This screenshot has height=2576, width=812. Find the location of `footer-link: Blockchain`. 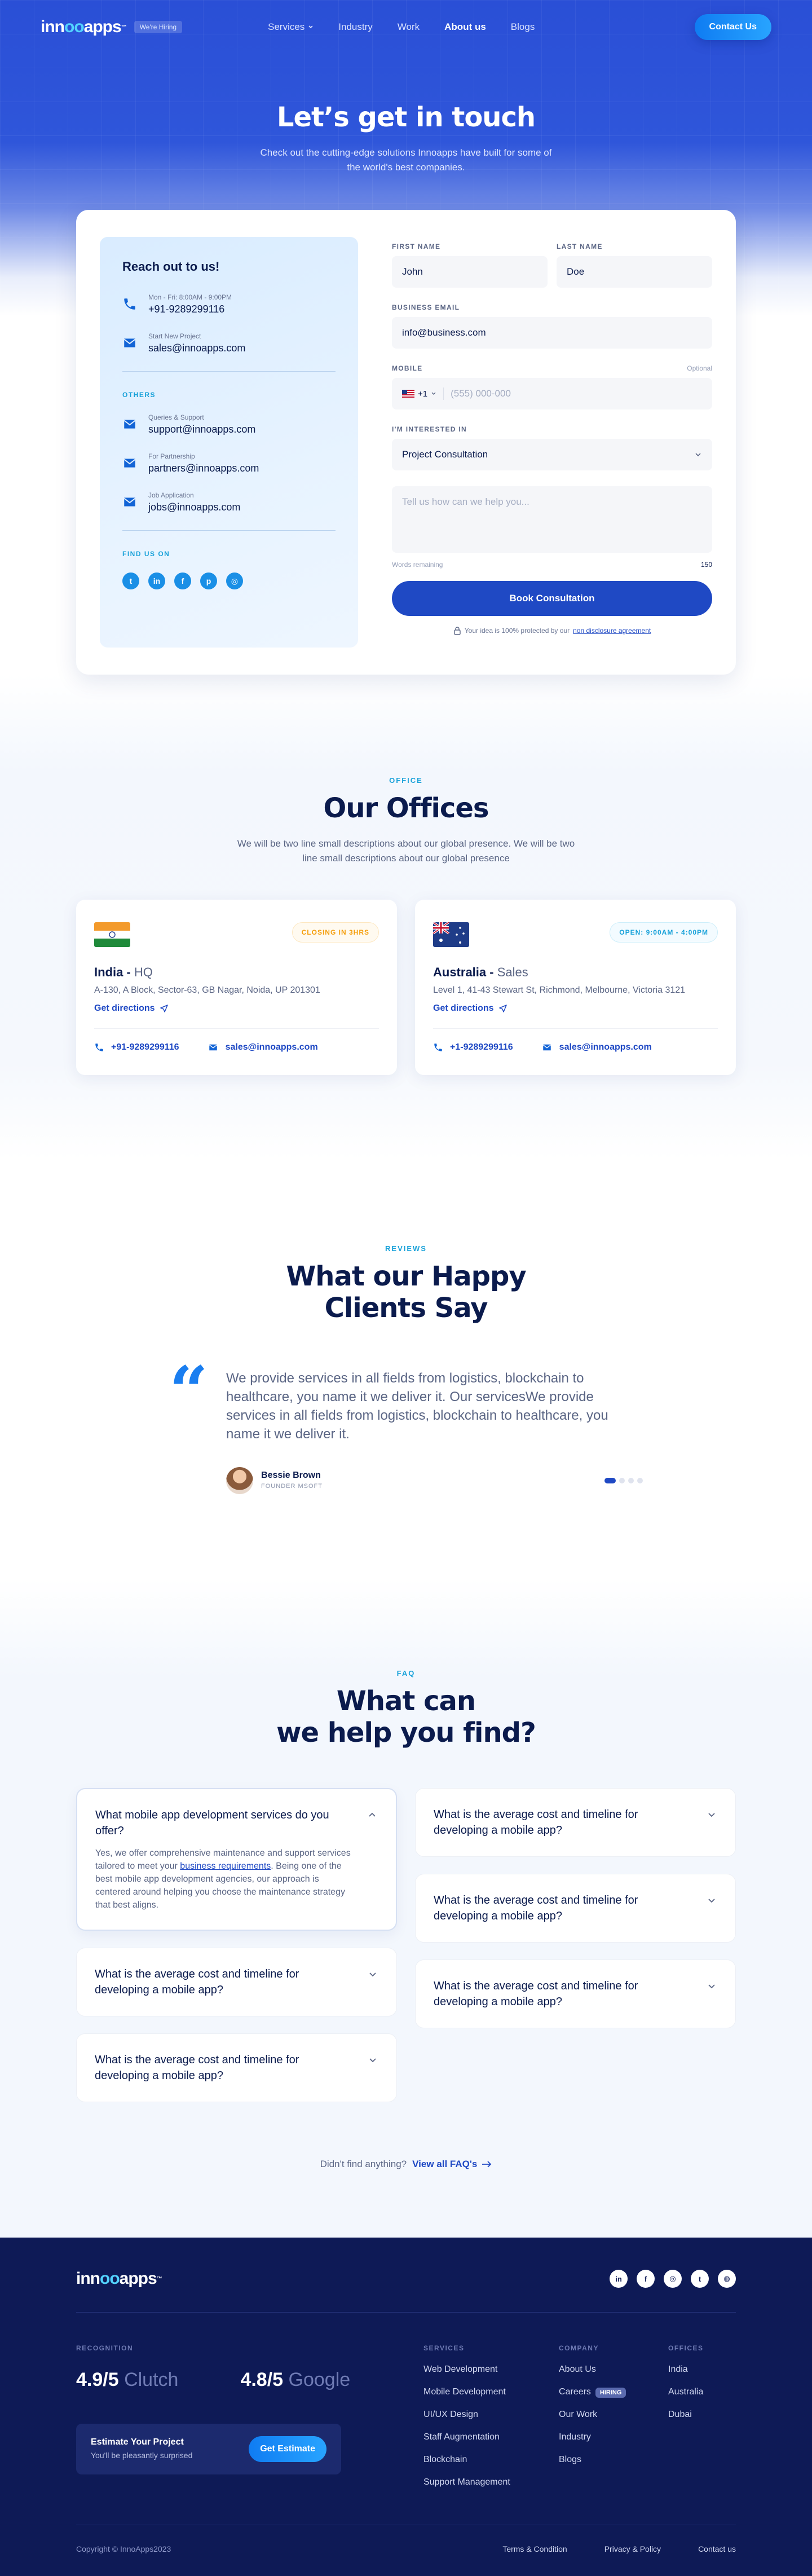

footer-link: Blockchain is located at coordinates (491, 2460).